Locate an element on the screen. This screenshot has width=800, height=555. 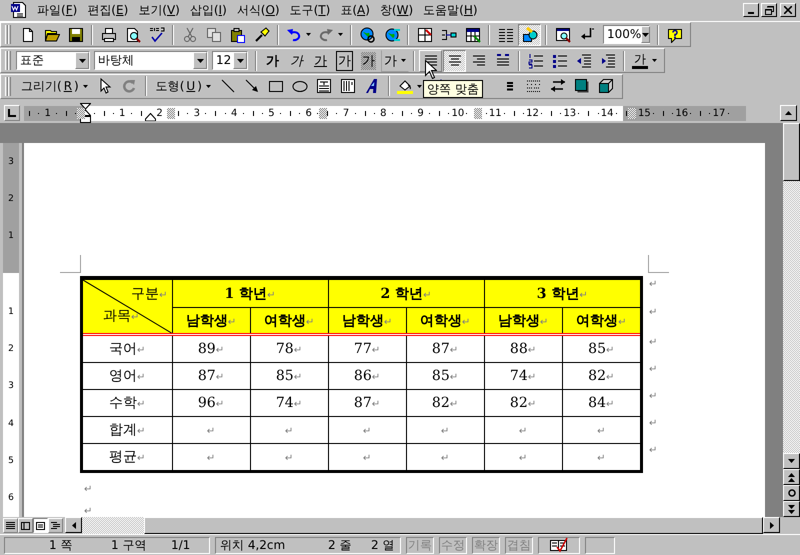
minimize-icon is located at coordinates (751, 13).